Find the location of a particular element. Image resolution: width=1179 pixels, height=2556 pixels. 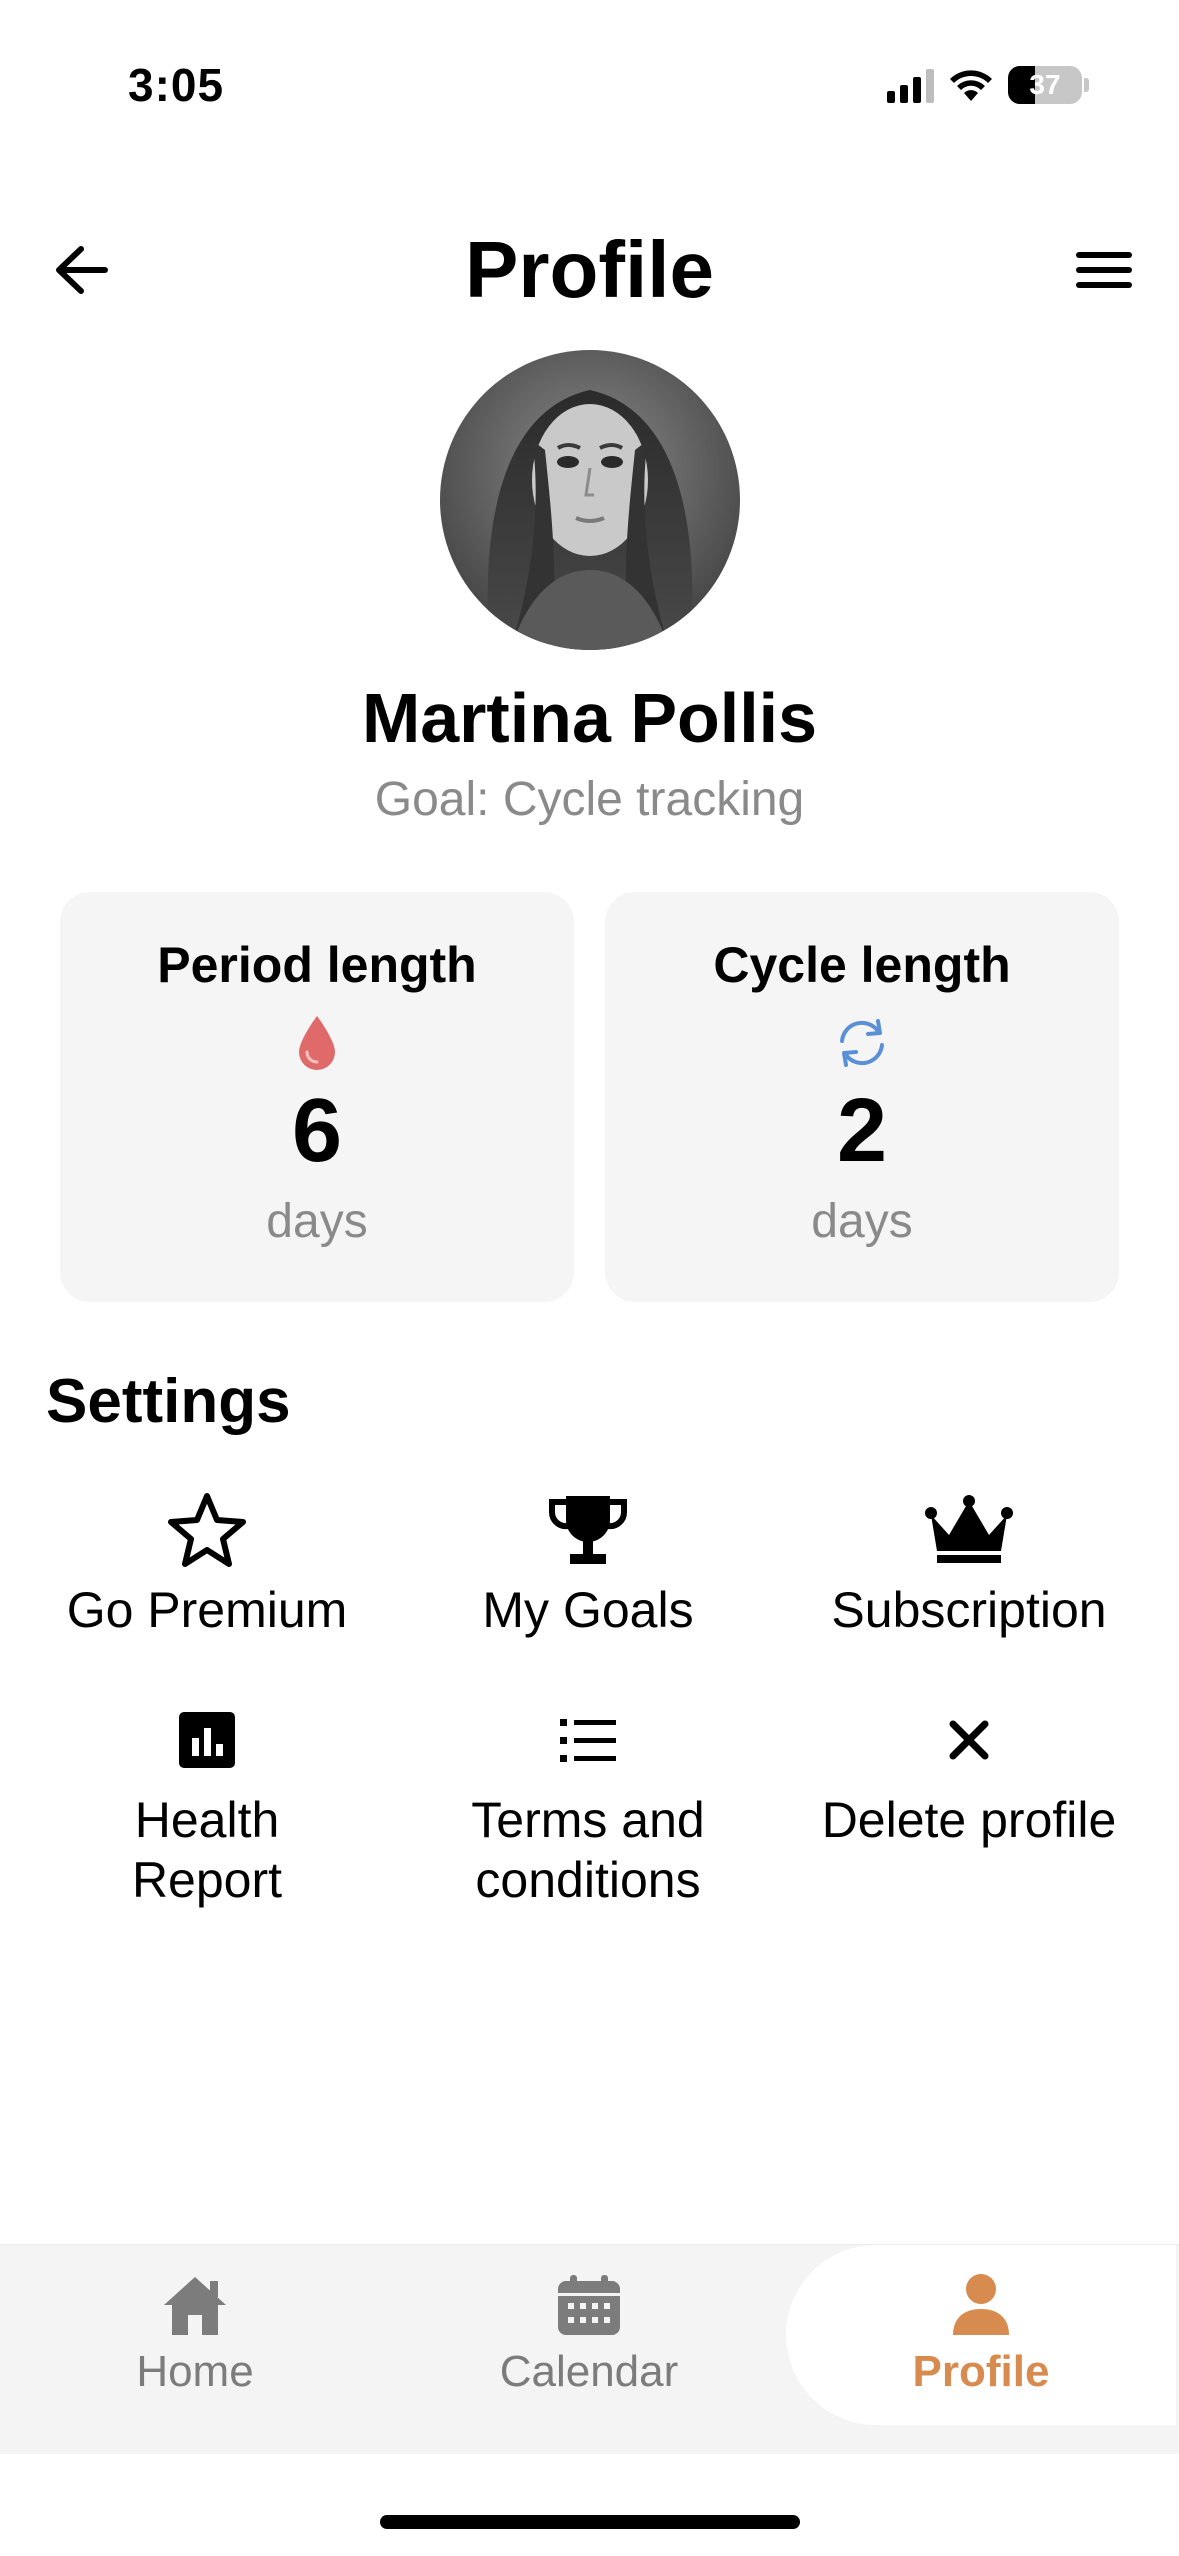

go-premium-label: Go Premium is located at coordinates (207, 1610).